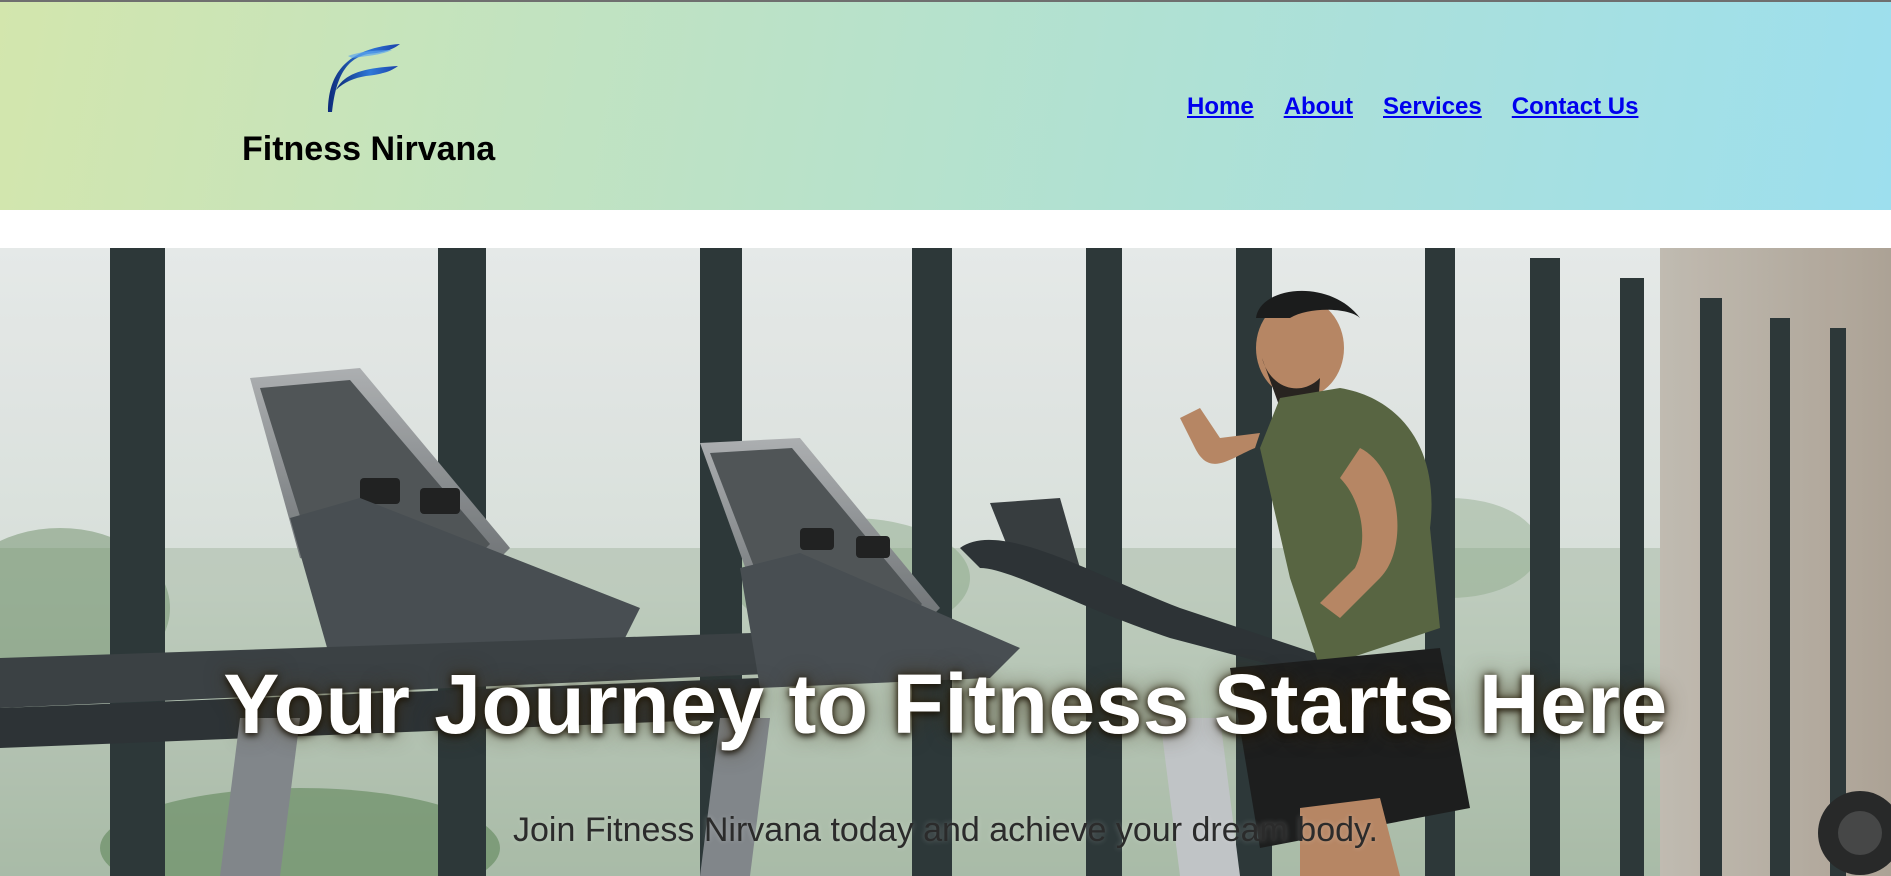 Image resolution: width=1891 pixels, height=876 pixels. I want to click on main-nav: Home About Services Contact Us, so click(1412, 107).